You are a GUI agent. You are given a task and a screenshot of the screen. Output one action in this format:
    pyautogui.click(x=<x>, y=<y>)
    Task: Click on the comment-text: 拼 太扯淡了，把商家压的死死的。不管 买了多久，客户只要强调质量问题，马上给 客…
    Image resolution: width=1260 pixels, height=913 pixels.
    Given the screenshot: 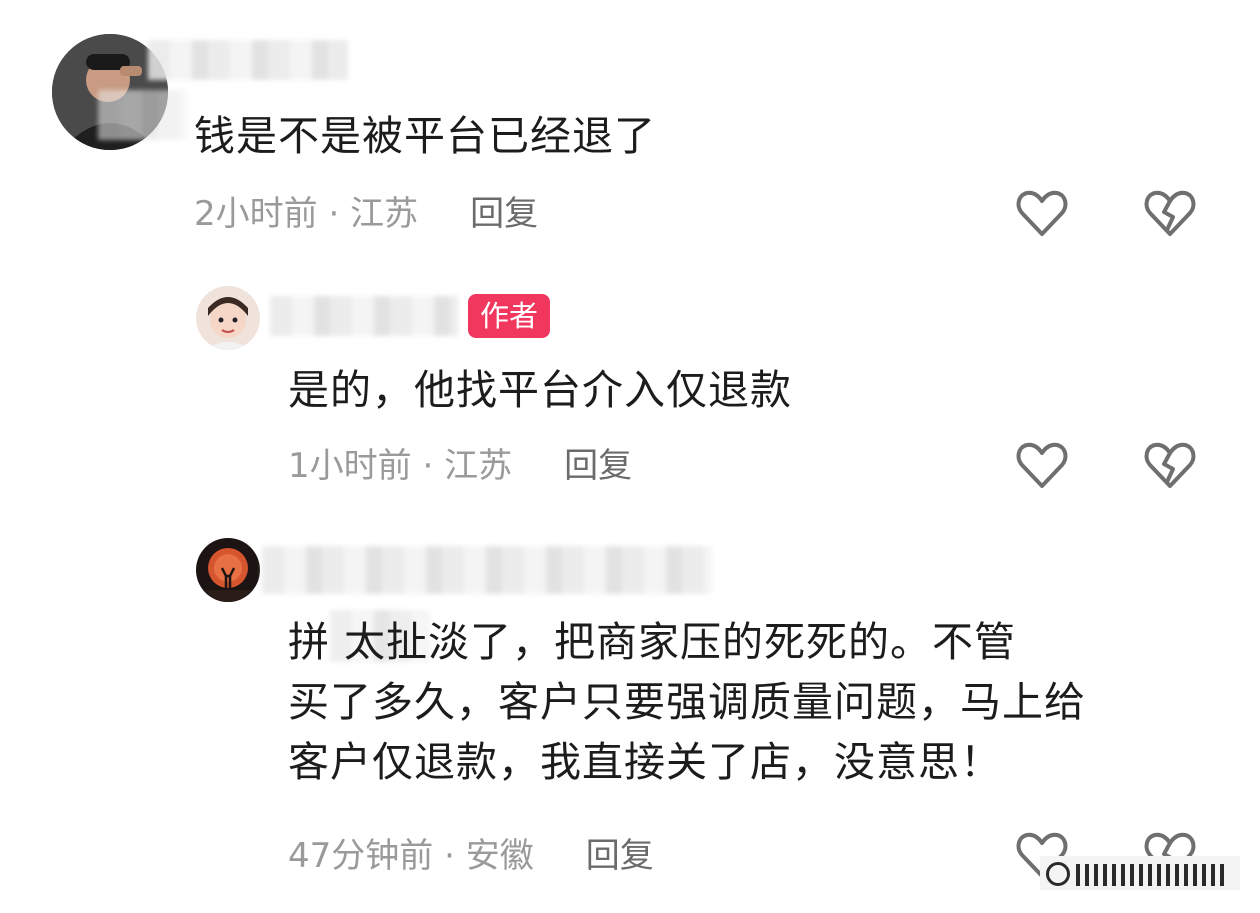 What is the action you would take?
    pyautogui.click(x=687, y=702)
    